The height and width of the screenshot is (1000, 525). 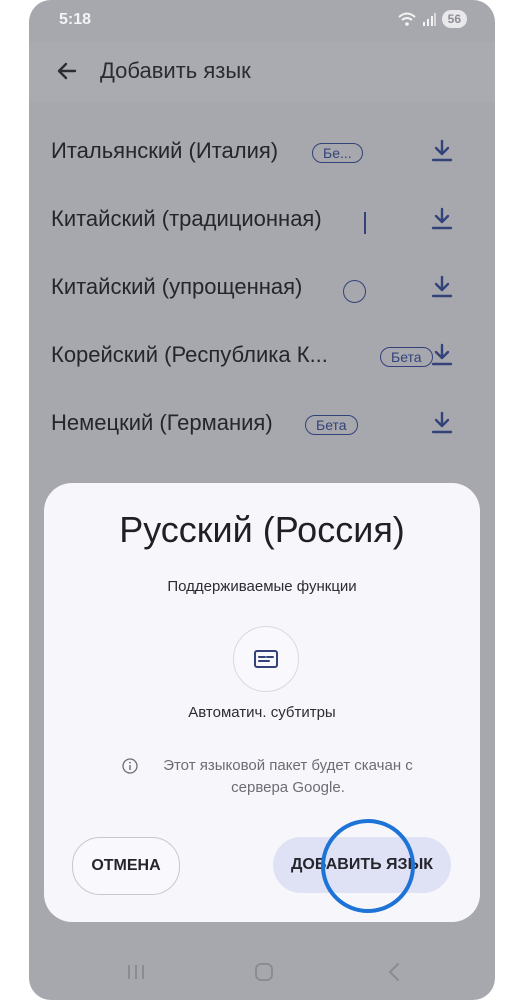 I want to click on wifi-icon, so click(x=406, y=19).